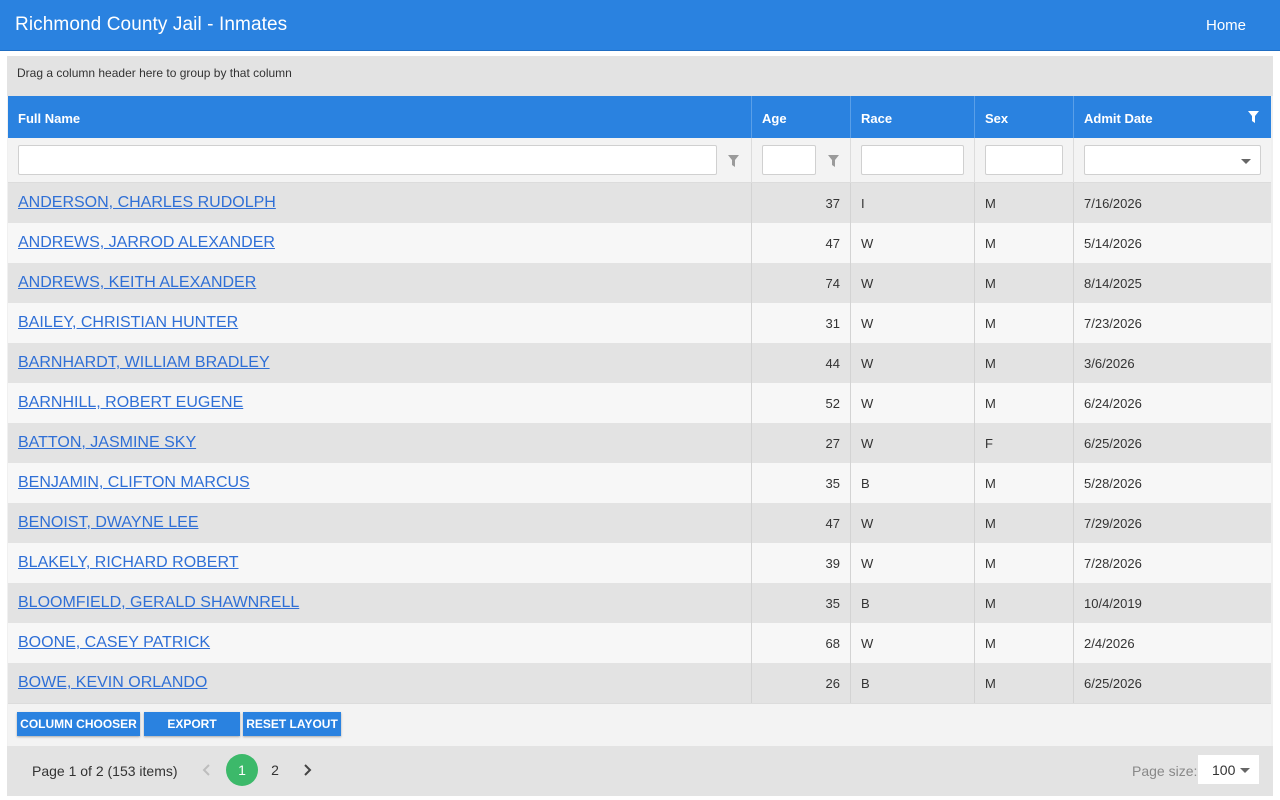  Describe the element at coordinates (380, 243) in the screenshot. I see `inmate-name-cell: ANDREWS, JARROD ALEXANDER` at that location.